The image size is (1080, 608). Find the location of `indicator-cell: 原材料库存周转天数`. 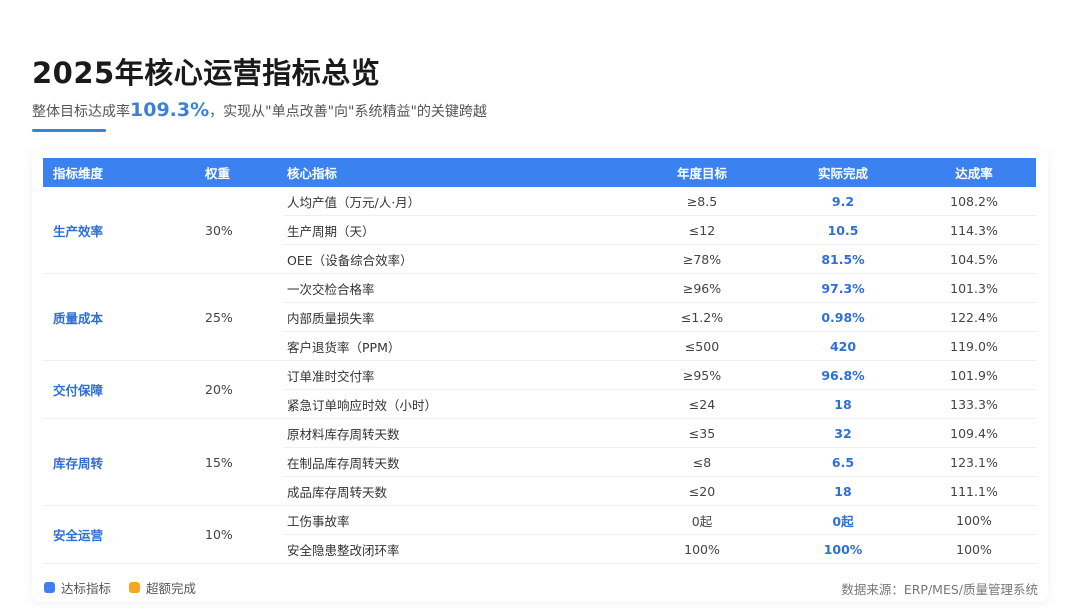

indicator-cell: 原材料库存周转天数 is located at coordinates (457, 433).